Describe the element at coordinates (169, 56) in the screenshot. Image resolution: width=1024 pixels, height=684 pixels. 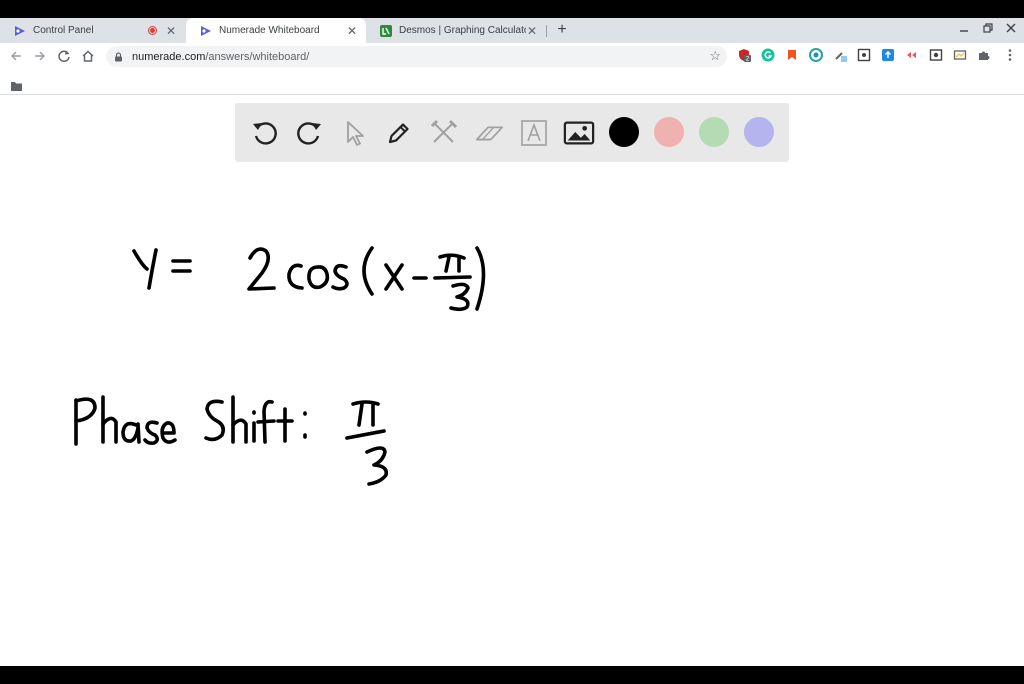
I see `url-host: numerade.com` at that location.